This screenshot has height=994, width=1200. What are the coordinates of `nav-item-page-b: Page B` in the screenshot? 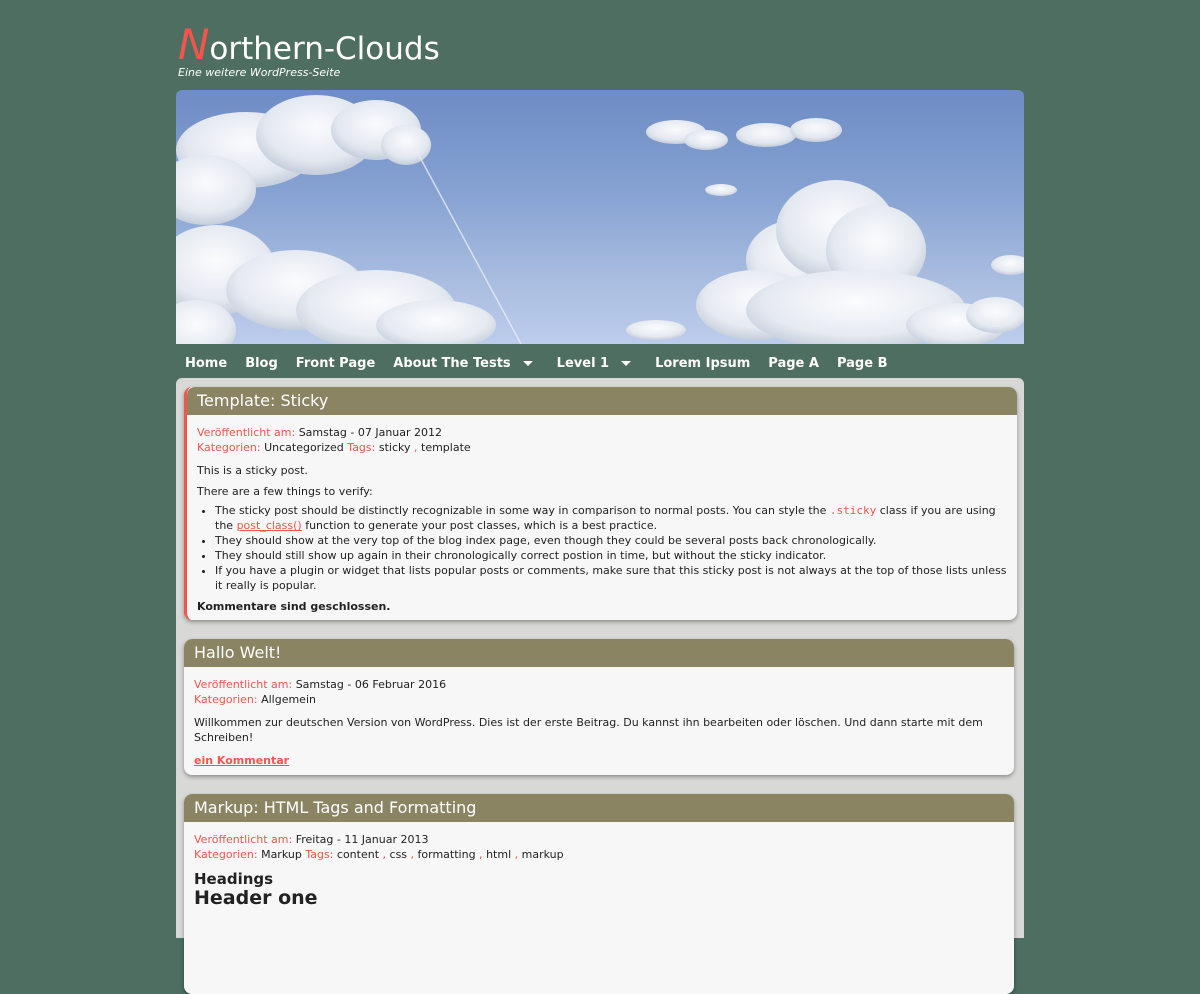 It's located at (862, 363).